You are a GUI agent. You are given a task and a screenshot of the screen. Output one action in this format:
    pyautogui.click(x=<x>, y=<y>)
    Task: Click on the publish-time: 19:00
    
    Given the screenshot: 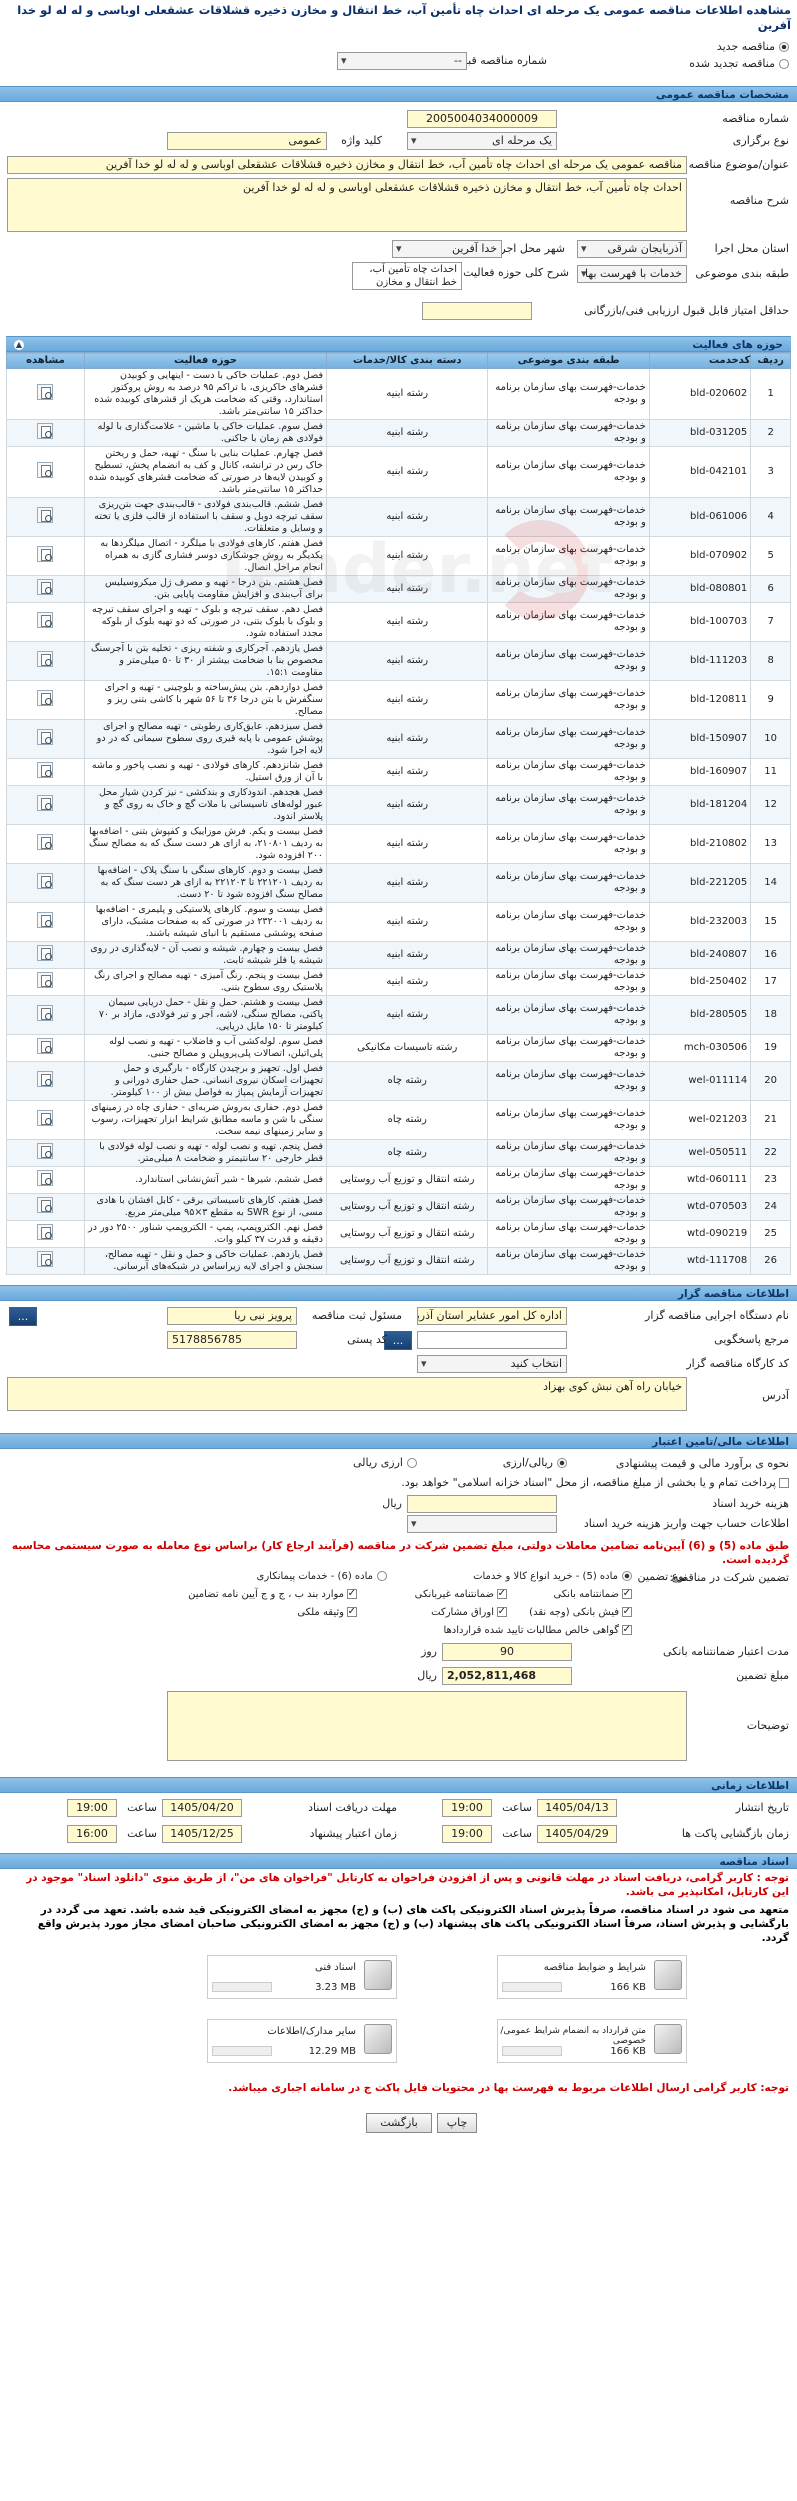 What is the action you would take?
    pyautogui.click(x=467, y=1808)
    